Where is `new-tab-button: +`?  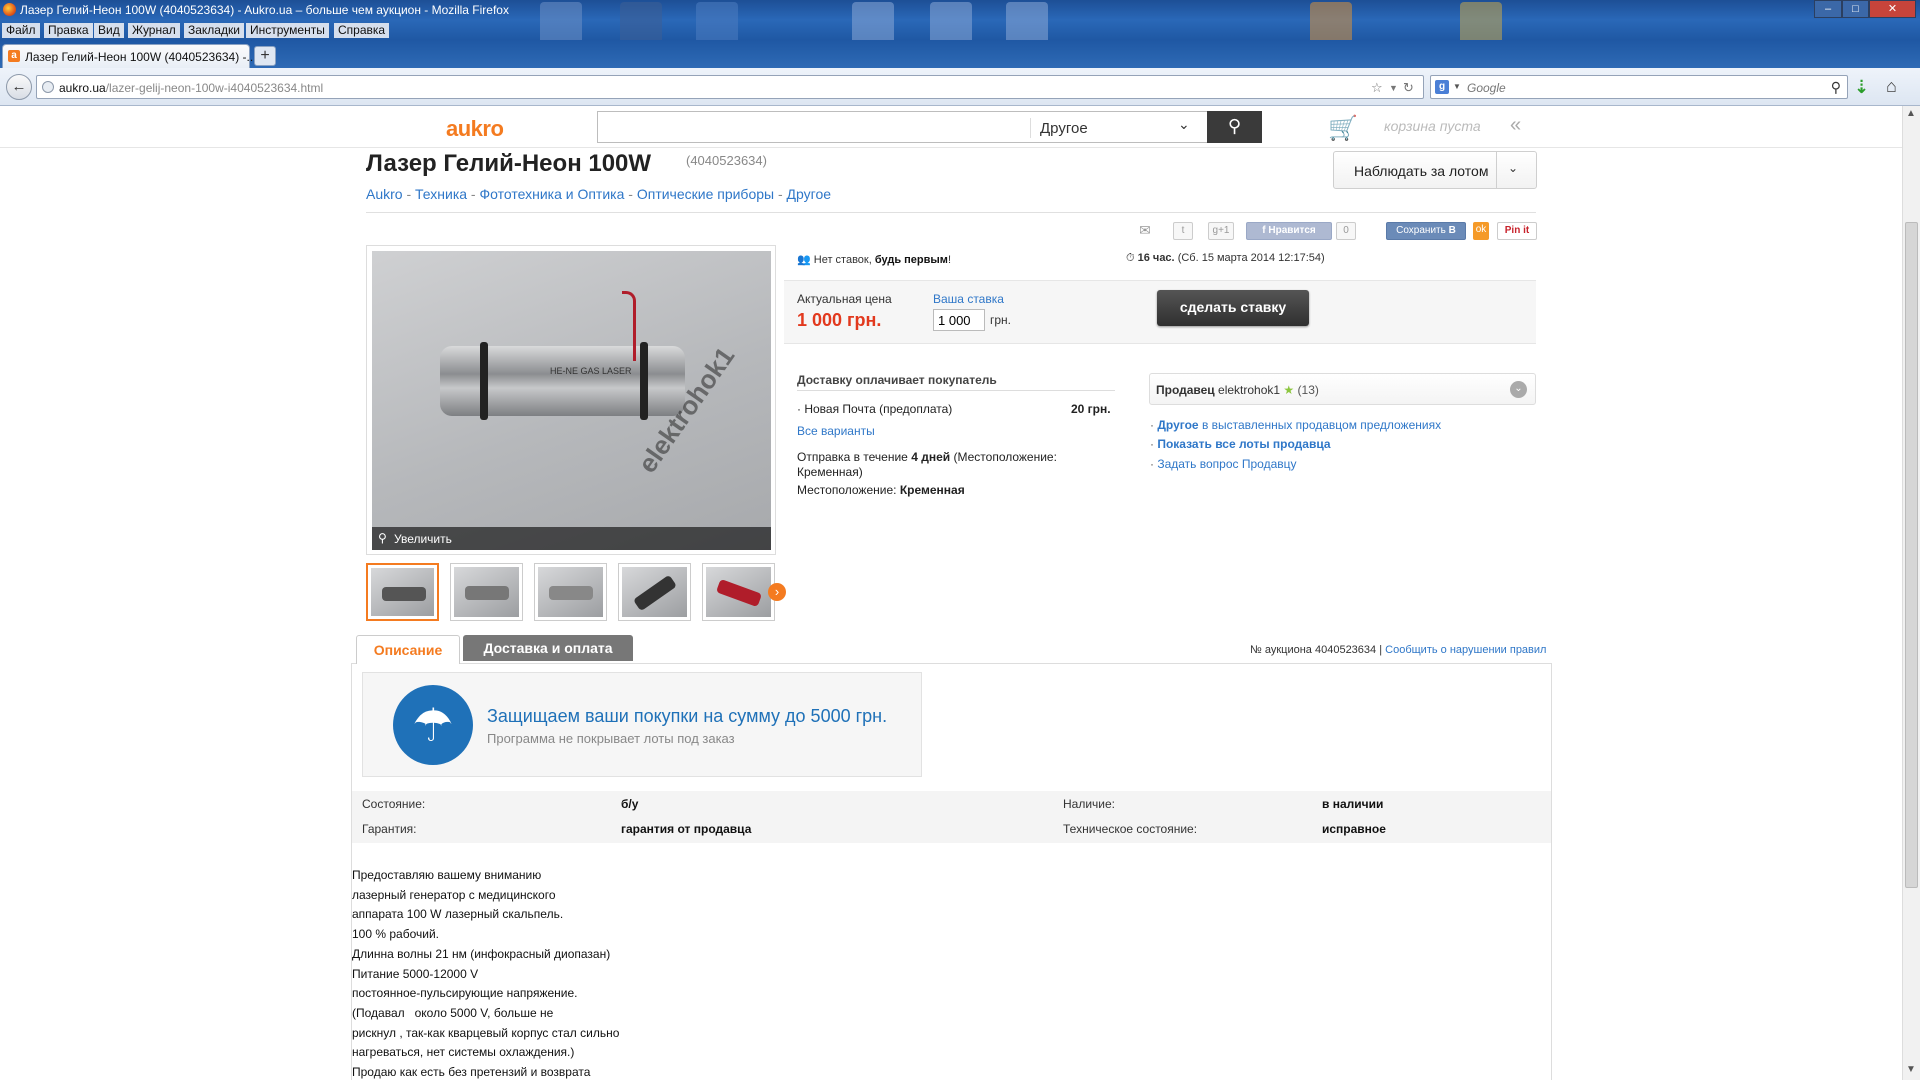 new-tab-button: + is located at coordinates (265, 56).